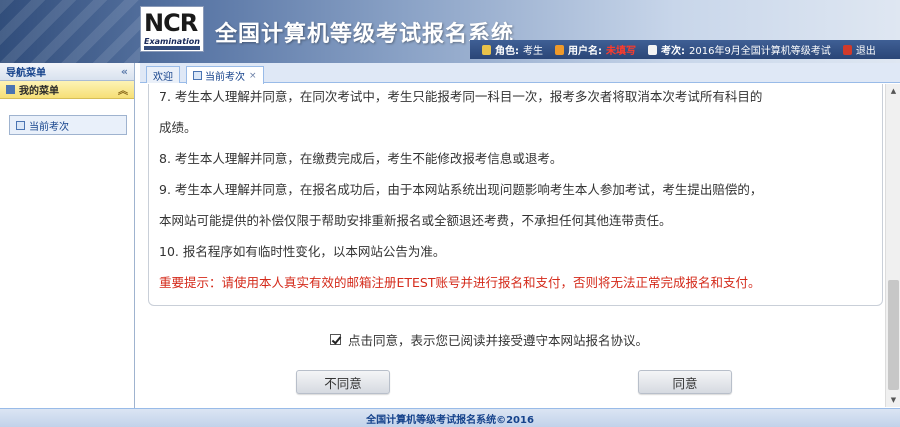  What do you see at coordinates (621, 51) in the screenshot?
I see `user-value: 未填写` at bounding box center [621, 51].